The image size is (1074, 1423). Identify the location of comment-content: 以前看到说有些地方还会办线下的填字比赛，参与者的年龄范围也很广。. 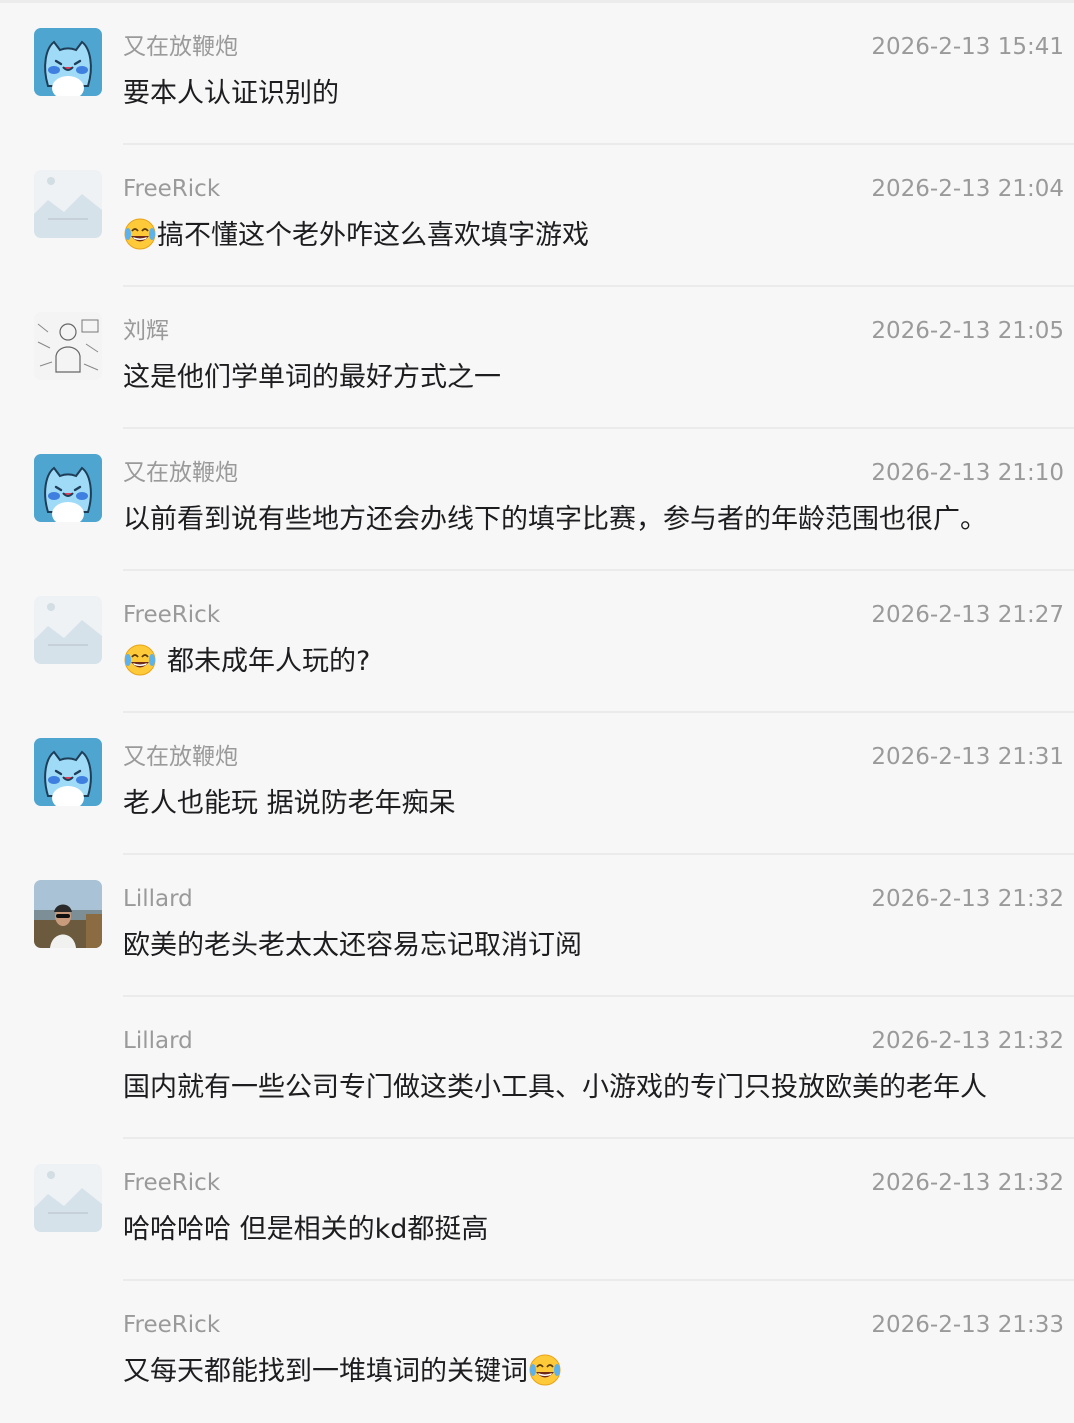
(588, 520).